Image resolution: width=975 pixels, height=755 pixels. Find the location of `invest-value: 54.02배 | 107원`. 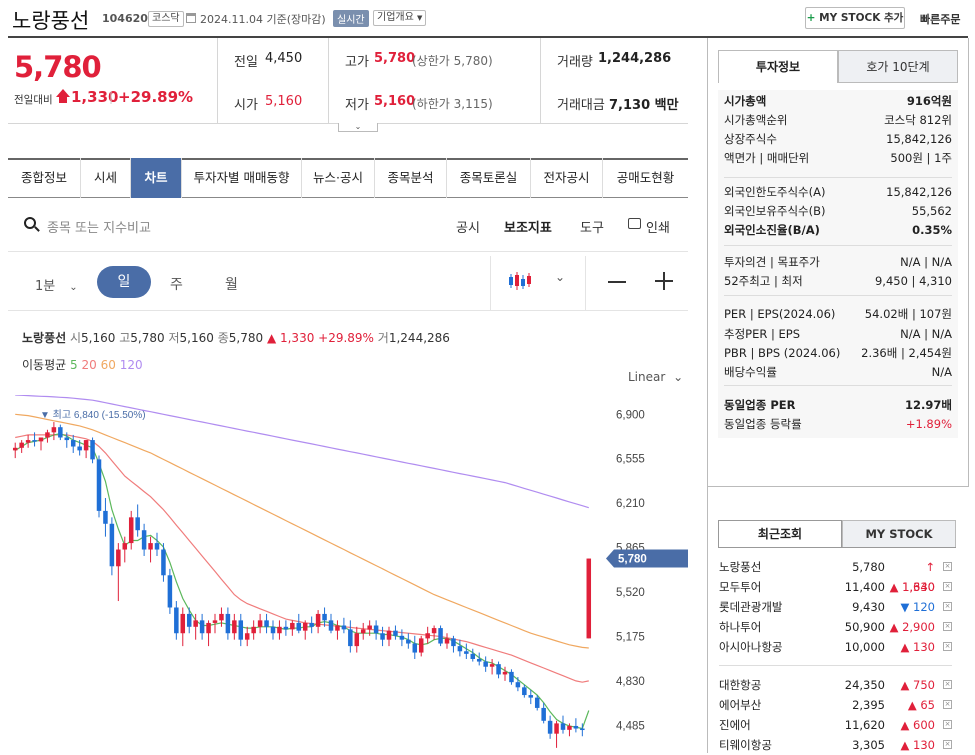

invest-value: 54.02배 | 107원 is located at coordinates (908, 314).